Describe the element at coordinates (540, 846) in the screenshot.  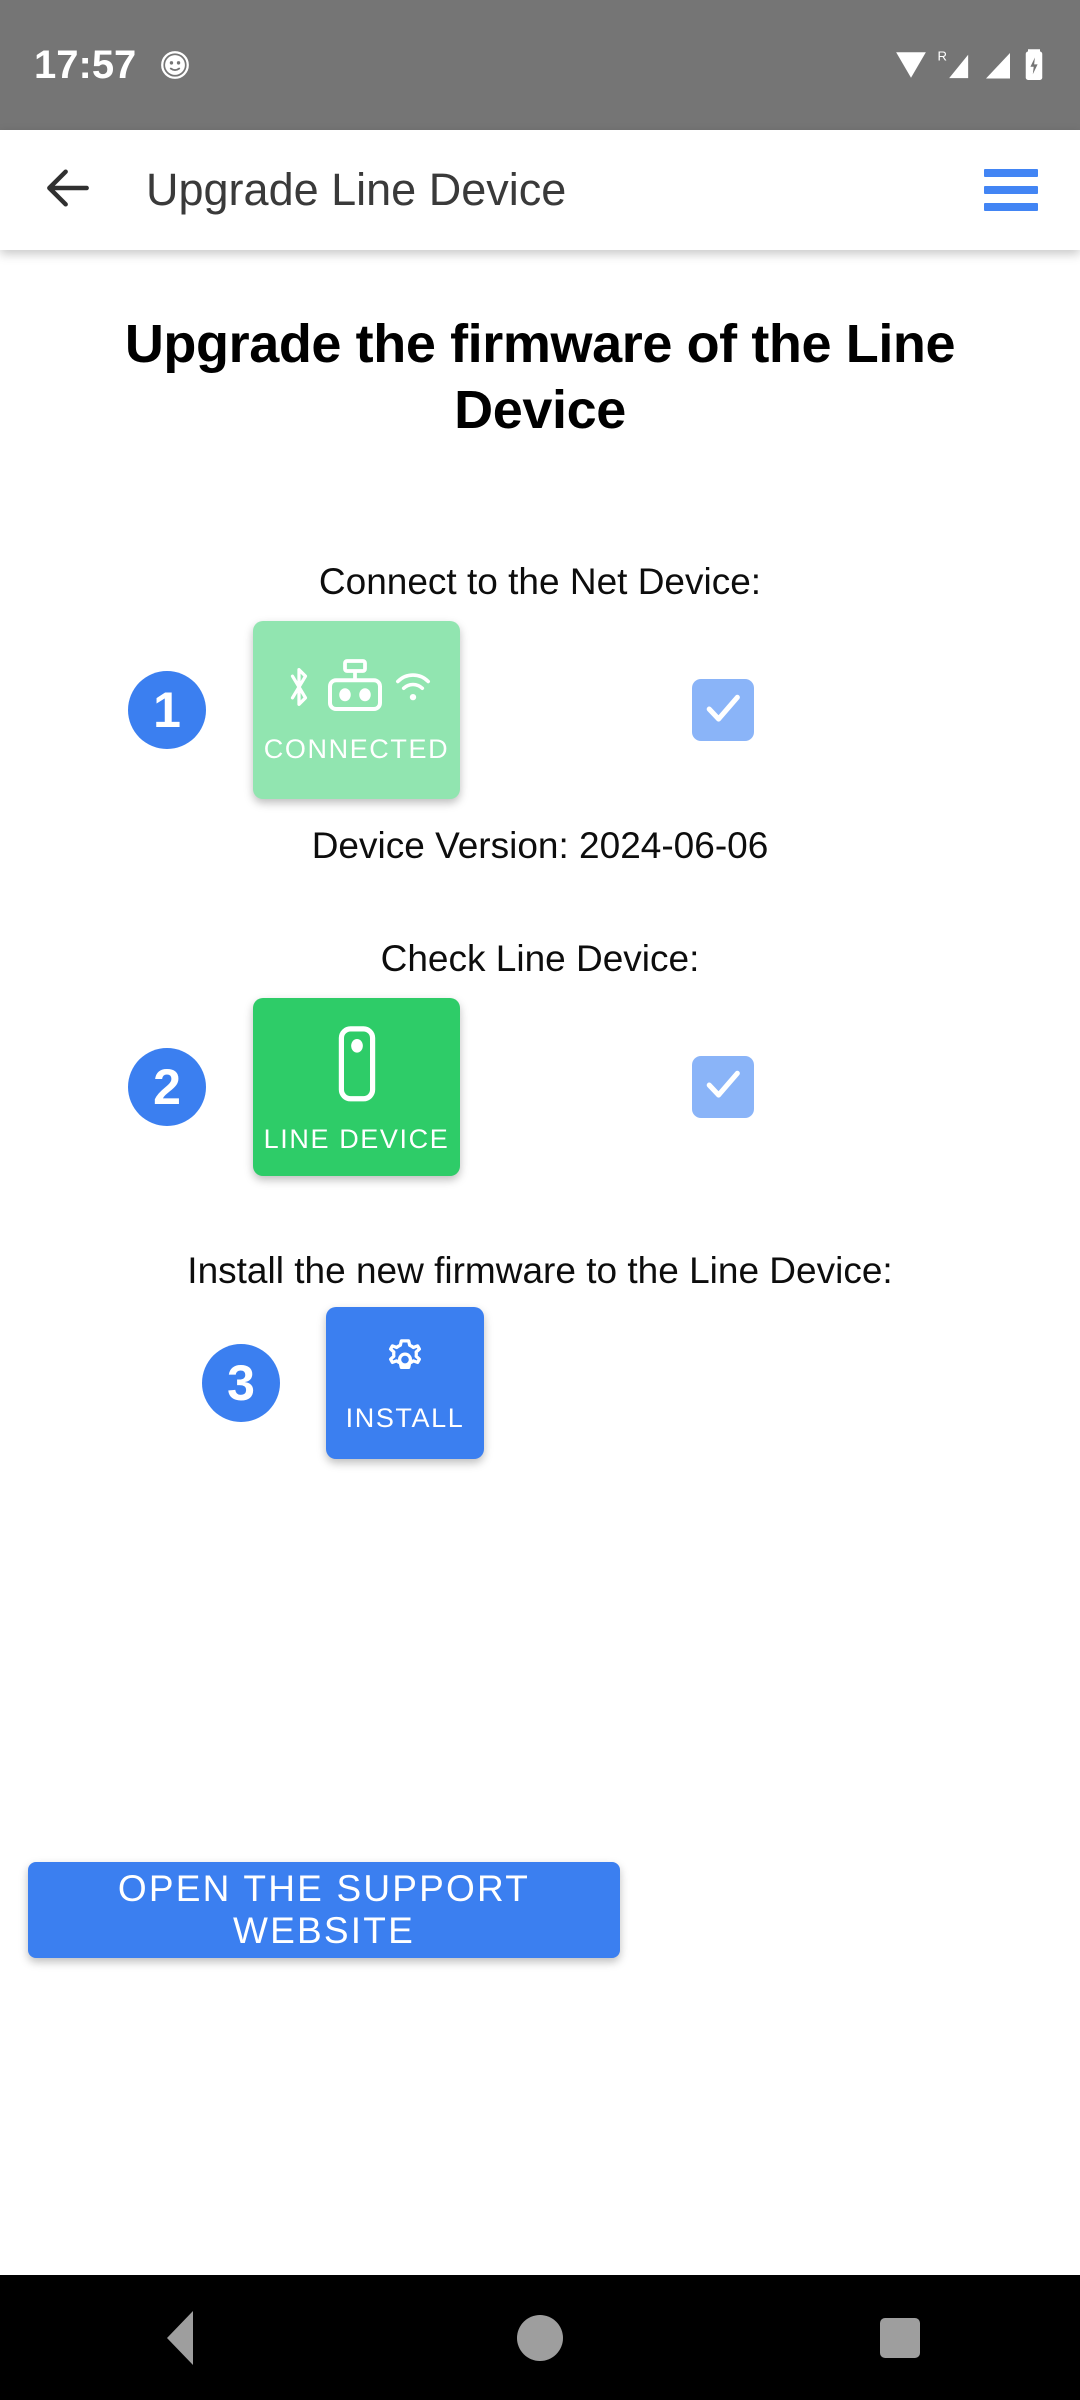
I see `device-version-text: Device Version: 2024-06-06` at that location.